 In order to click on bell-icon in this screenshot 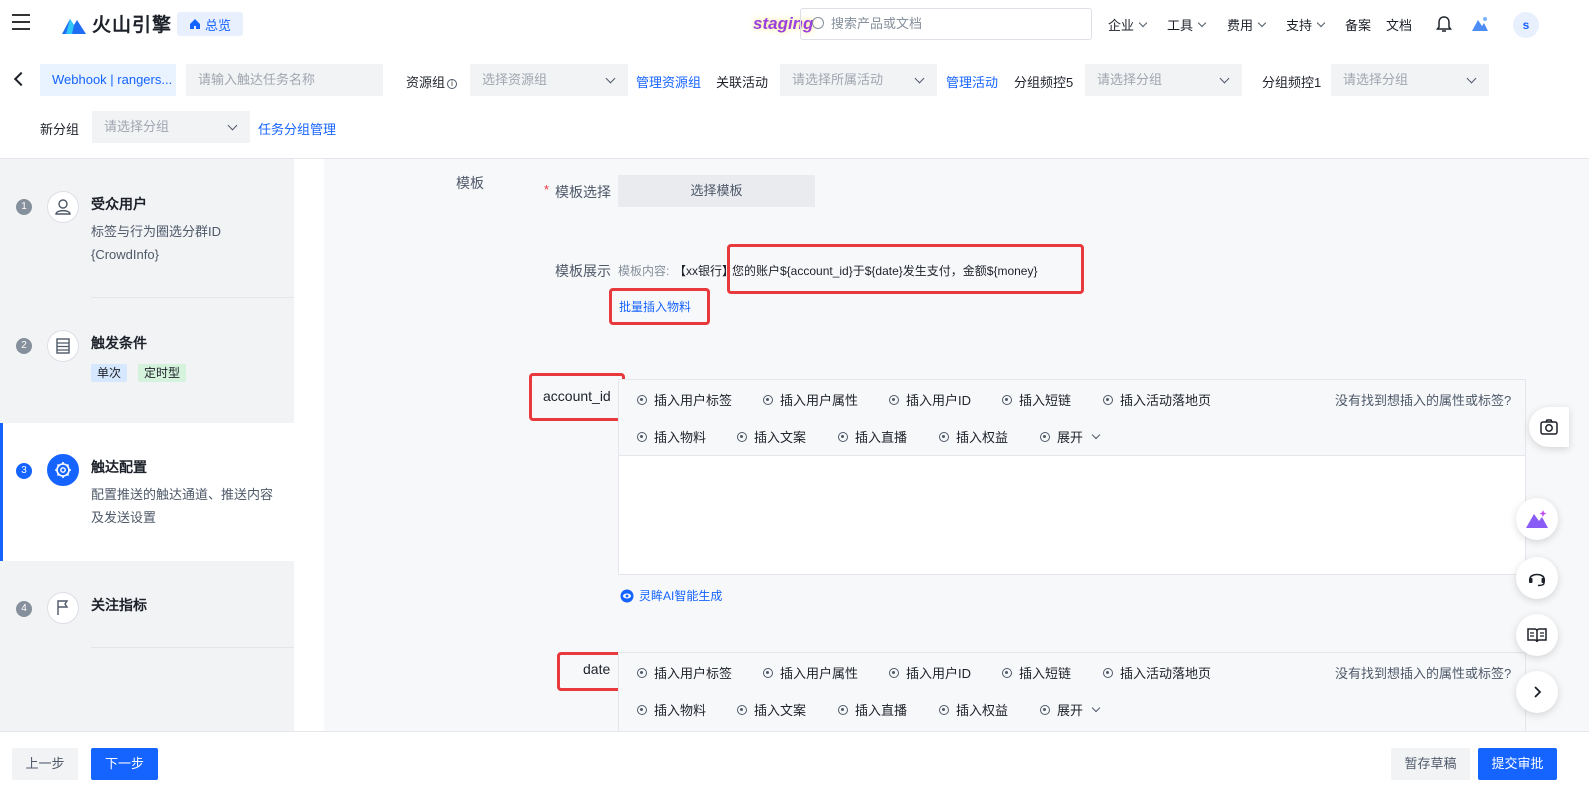, I will do `click(1444, 24)`.